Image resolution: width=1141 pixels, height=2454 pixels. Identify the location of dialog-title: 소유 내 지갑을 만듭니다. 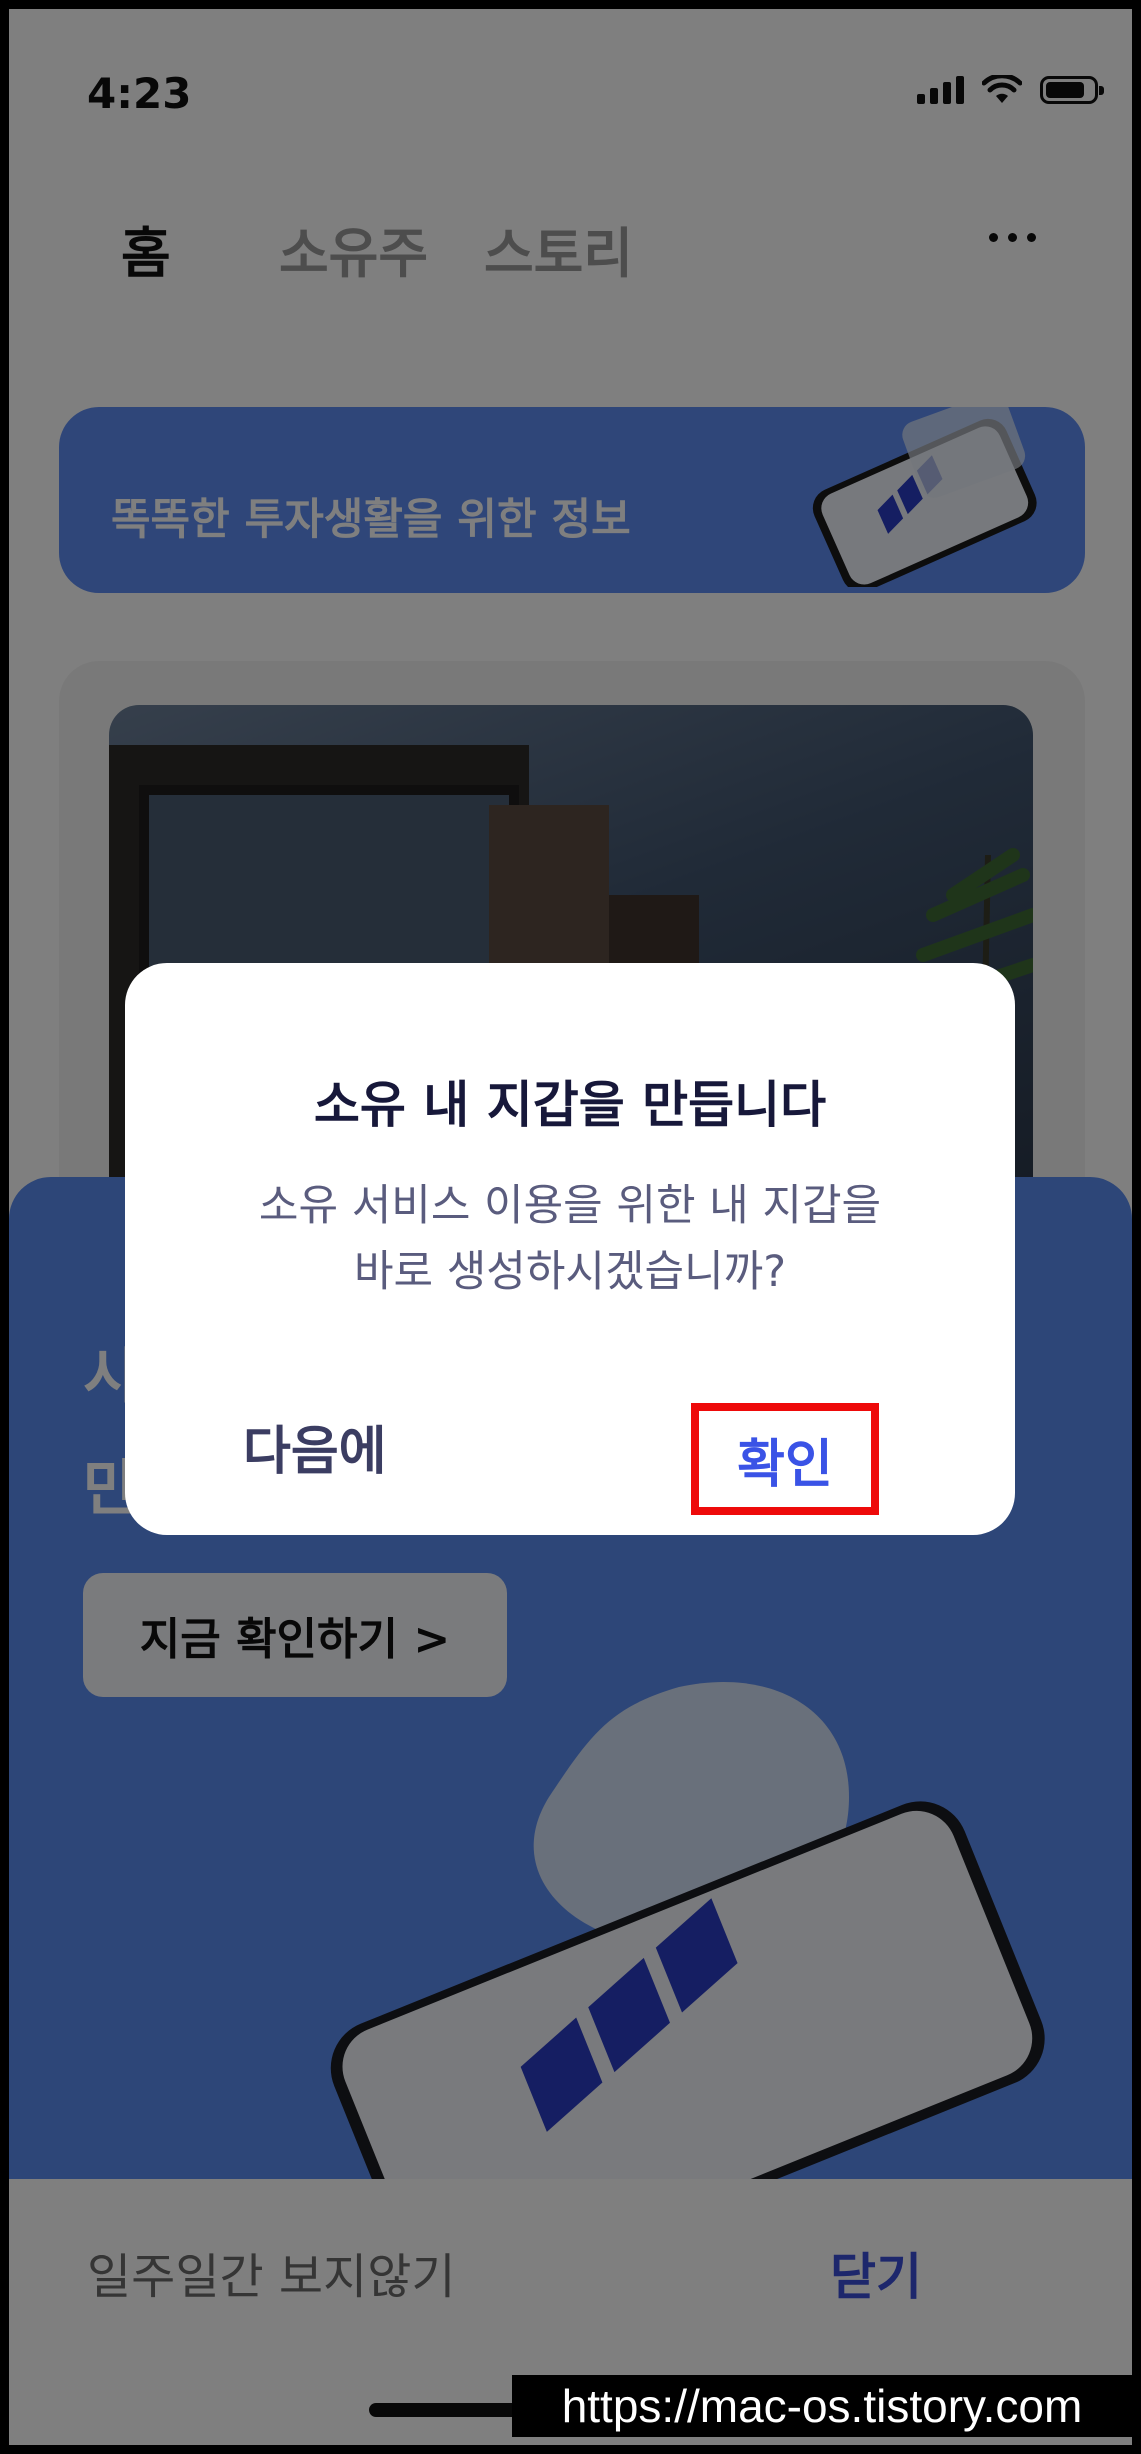
(570, 1105).